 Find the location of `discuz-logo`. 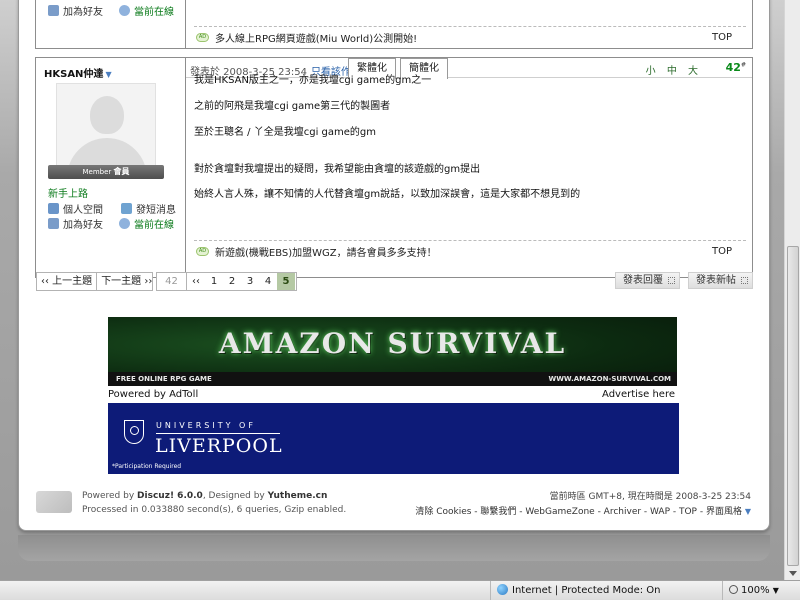

discuz-logo is located at coordinates (54, 502).